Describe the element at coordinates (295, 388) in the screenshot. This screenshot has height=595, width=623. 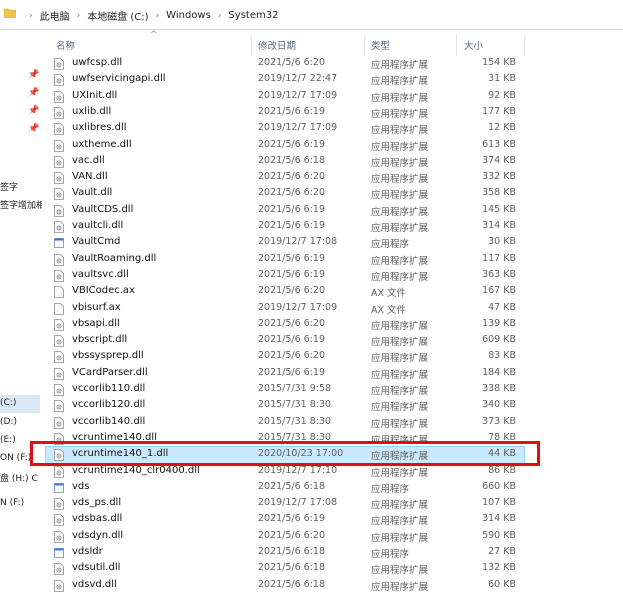
I see `file-date: 2015/7/31 9:58` at that location.